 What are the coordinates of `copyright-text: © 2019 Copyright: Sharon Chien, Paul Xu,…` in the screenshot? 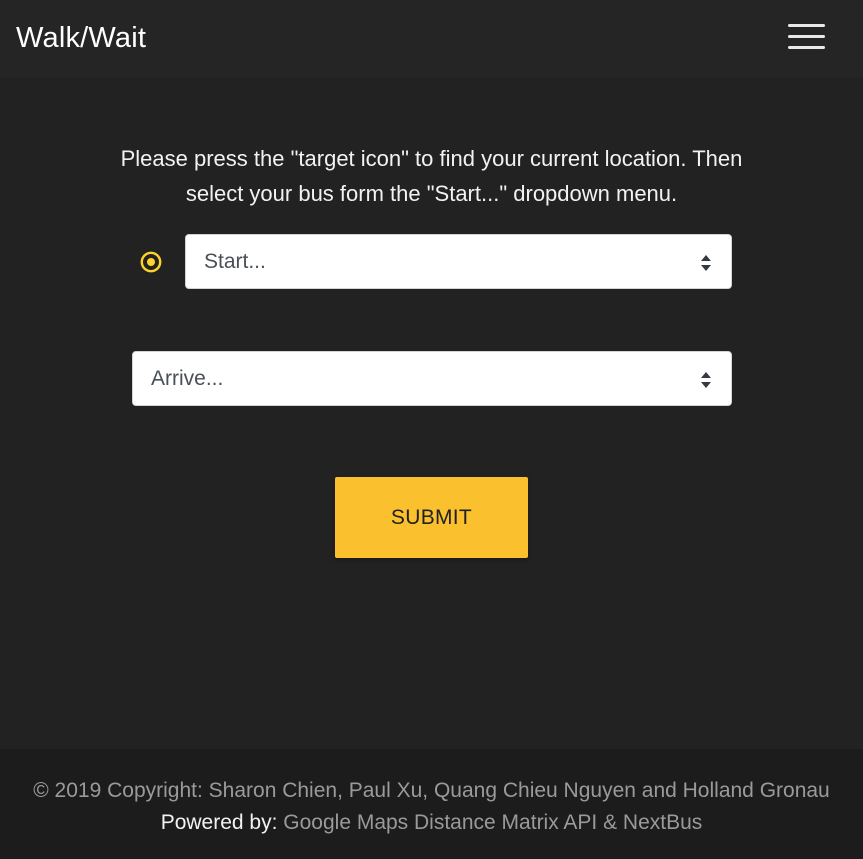 It's located at (431, 790).